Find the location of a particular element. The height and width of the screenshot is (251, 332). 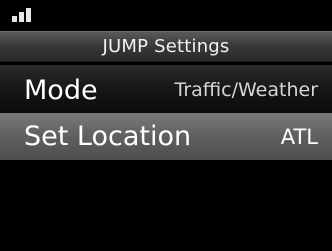

page-title: JUMP Settings is located at coordinates (166, 46).